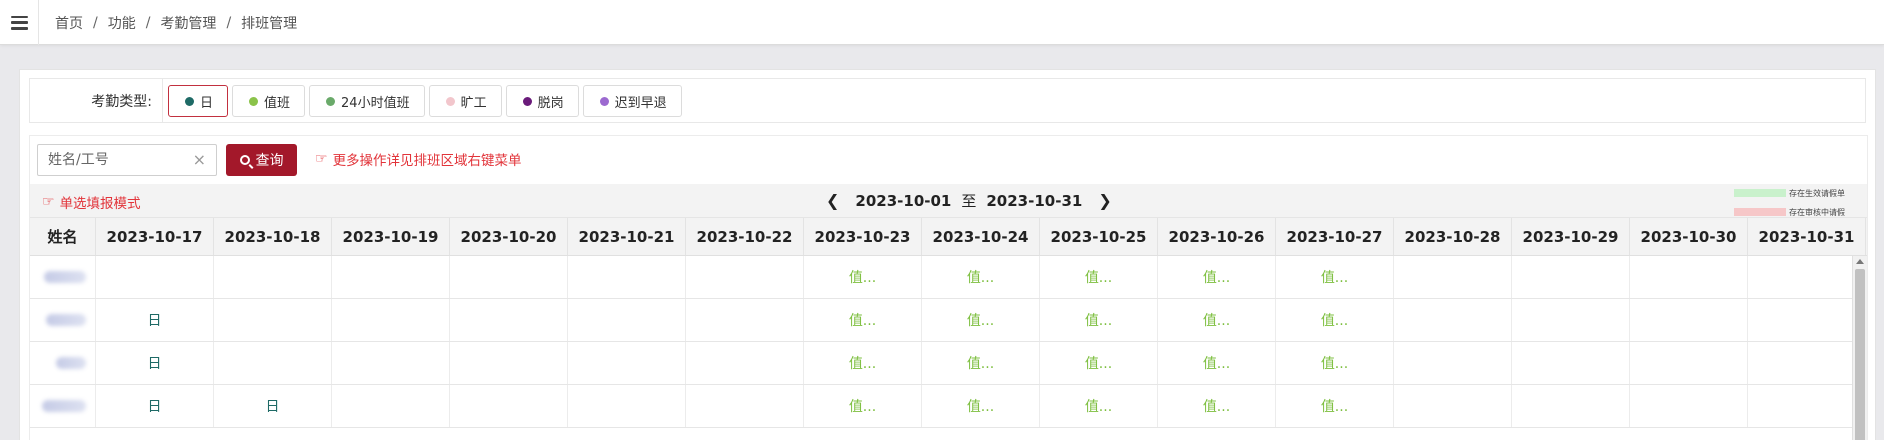  What do you see at coordinates (1099, 236) in the screenshot?
I see `date-column-header: 2023-10-25` at bounding box center [1099, 236].